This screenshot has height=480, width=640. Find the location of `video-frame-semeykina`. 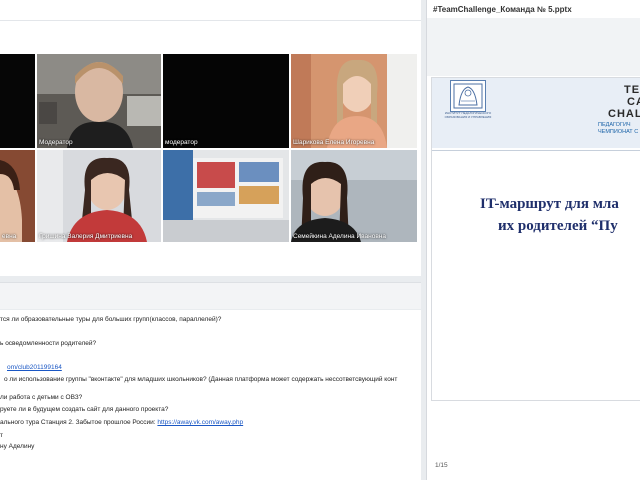

video-frame-semeykina is located at coordinates (354, 196).